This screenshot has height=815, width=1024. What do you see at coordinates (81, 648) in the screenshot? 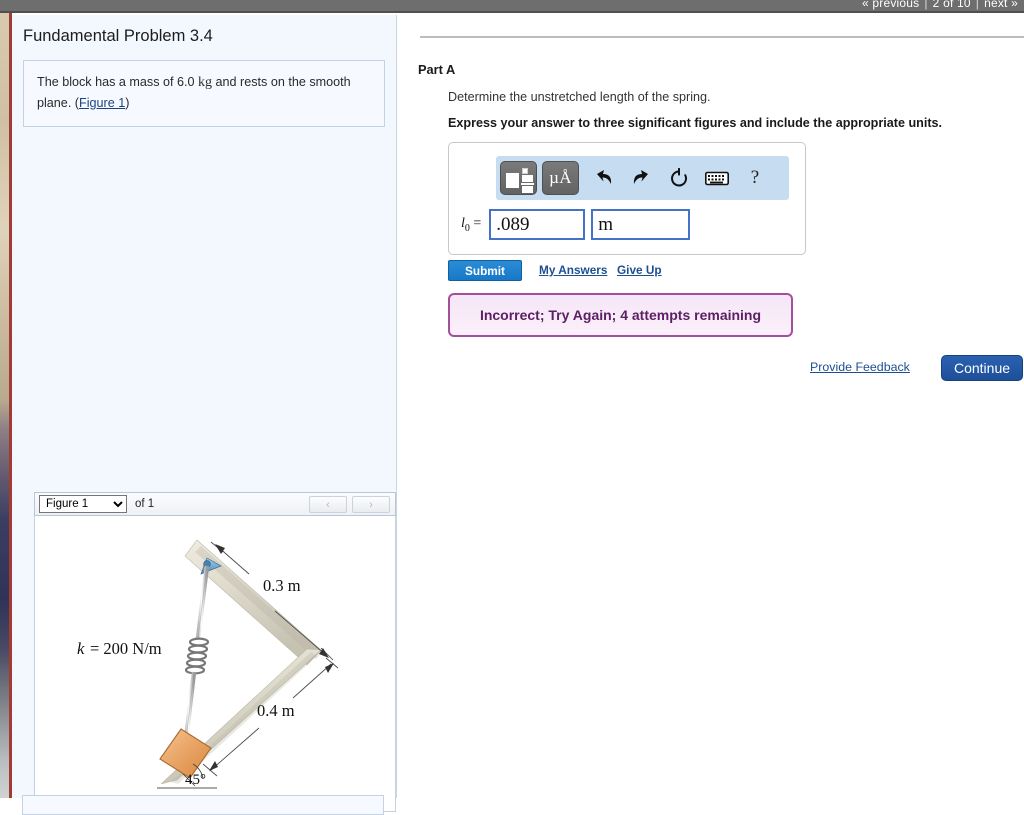
I see `spring-constant-label: k` at bounding box center [81, 648].